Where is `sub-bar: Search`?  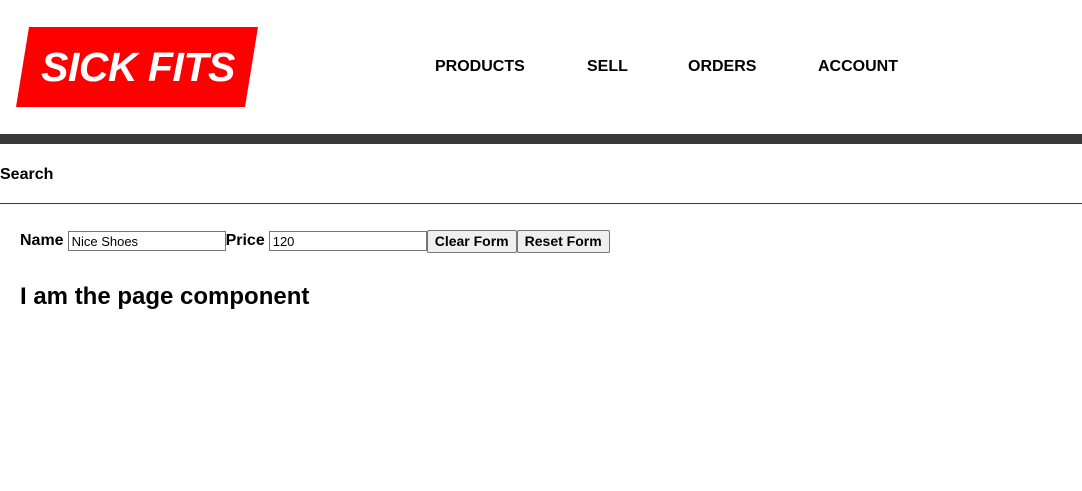 sub-bar: Search is located at coordinates (541, 174).